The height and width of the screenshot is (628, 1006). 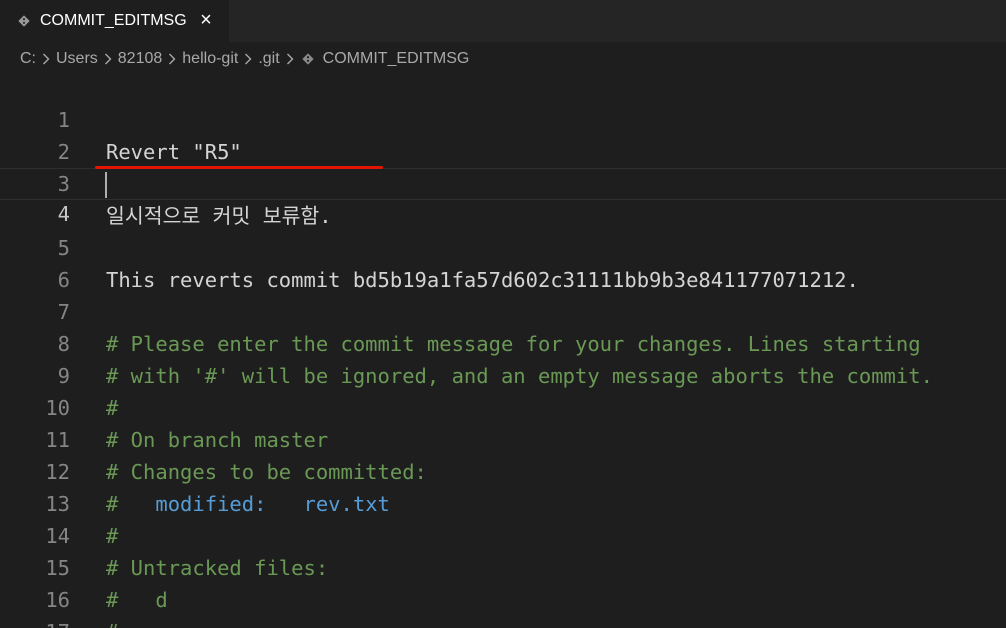 I want to click on editor-line: 15 # d, so click(x=503, y=566).